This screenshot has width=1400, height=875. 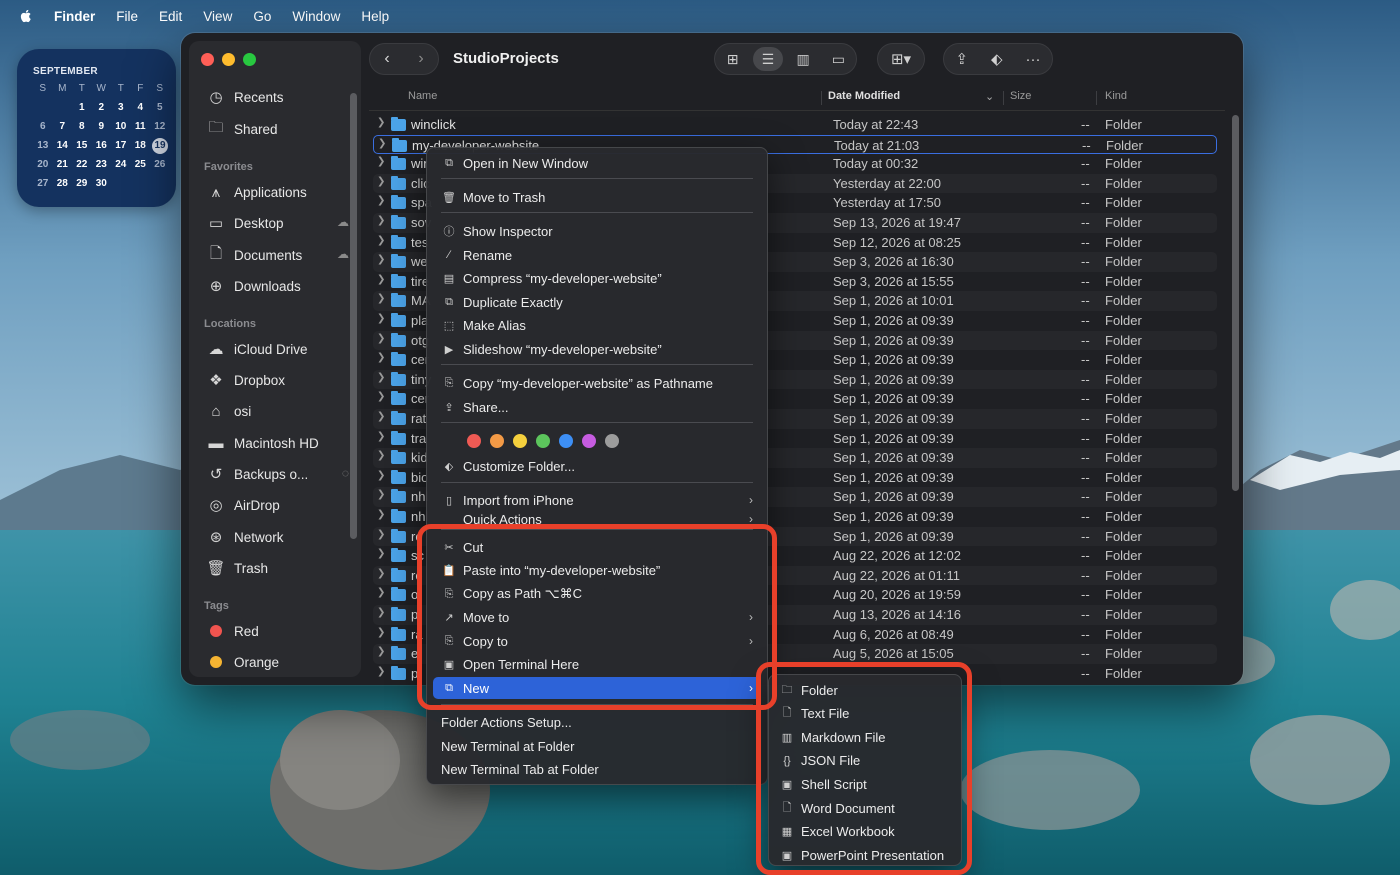 I want to click on sidebar-item-downloads: ⊕ Downloads, so click(x=280, y=286).